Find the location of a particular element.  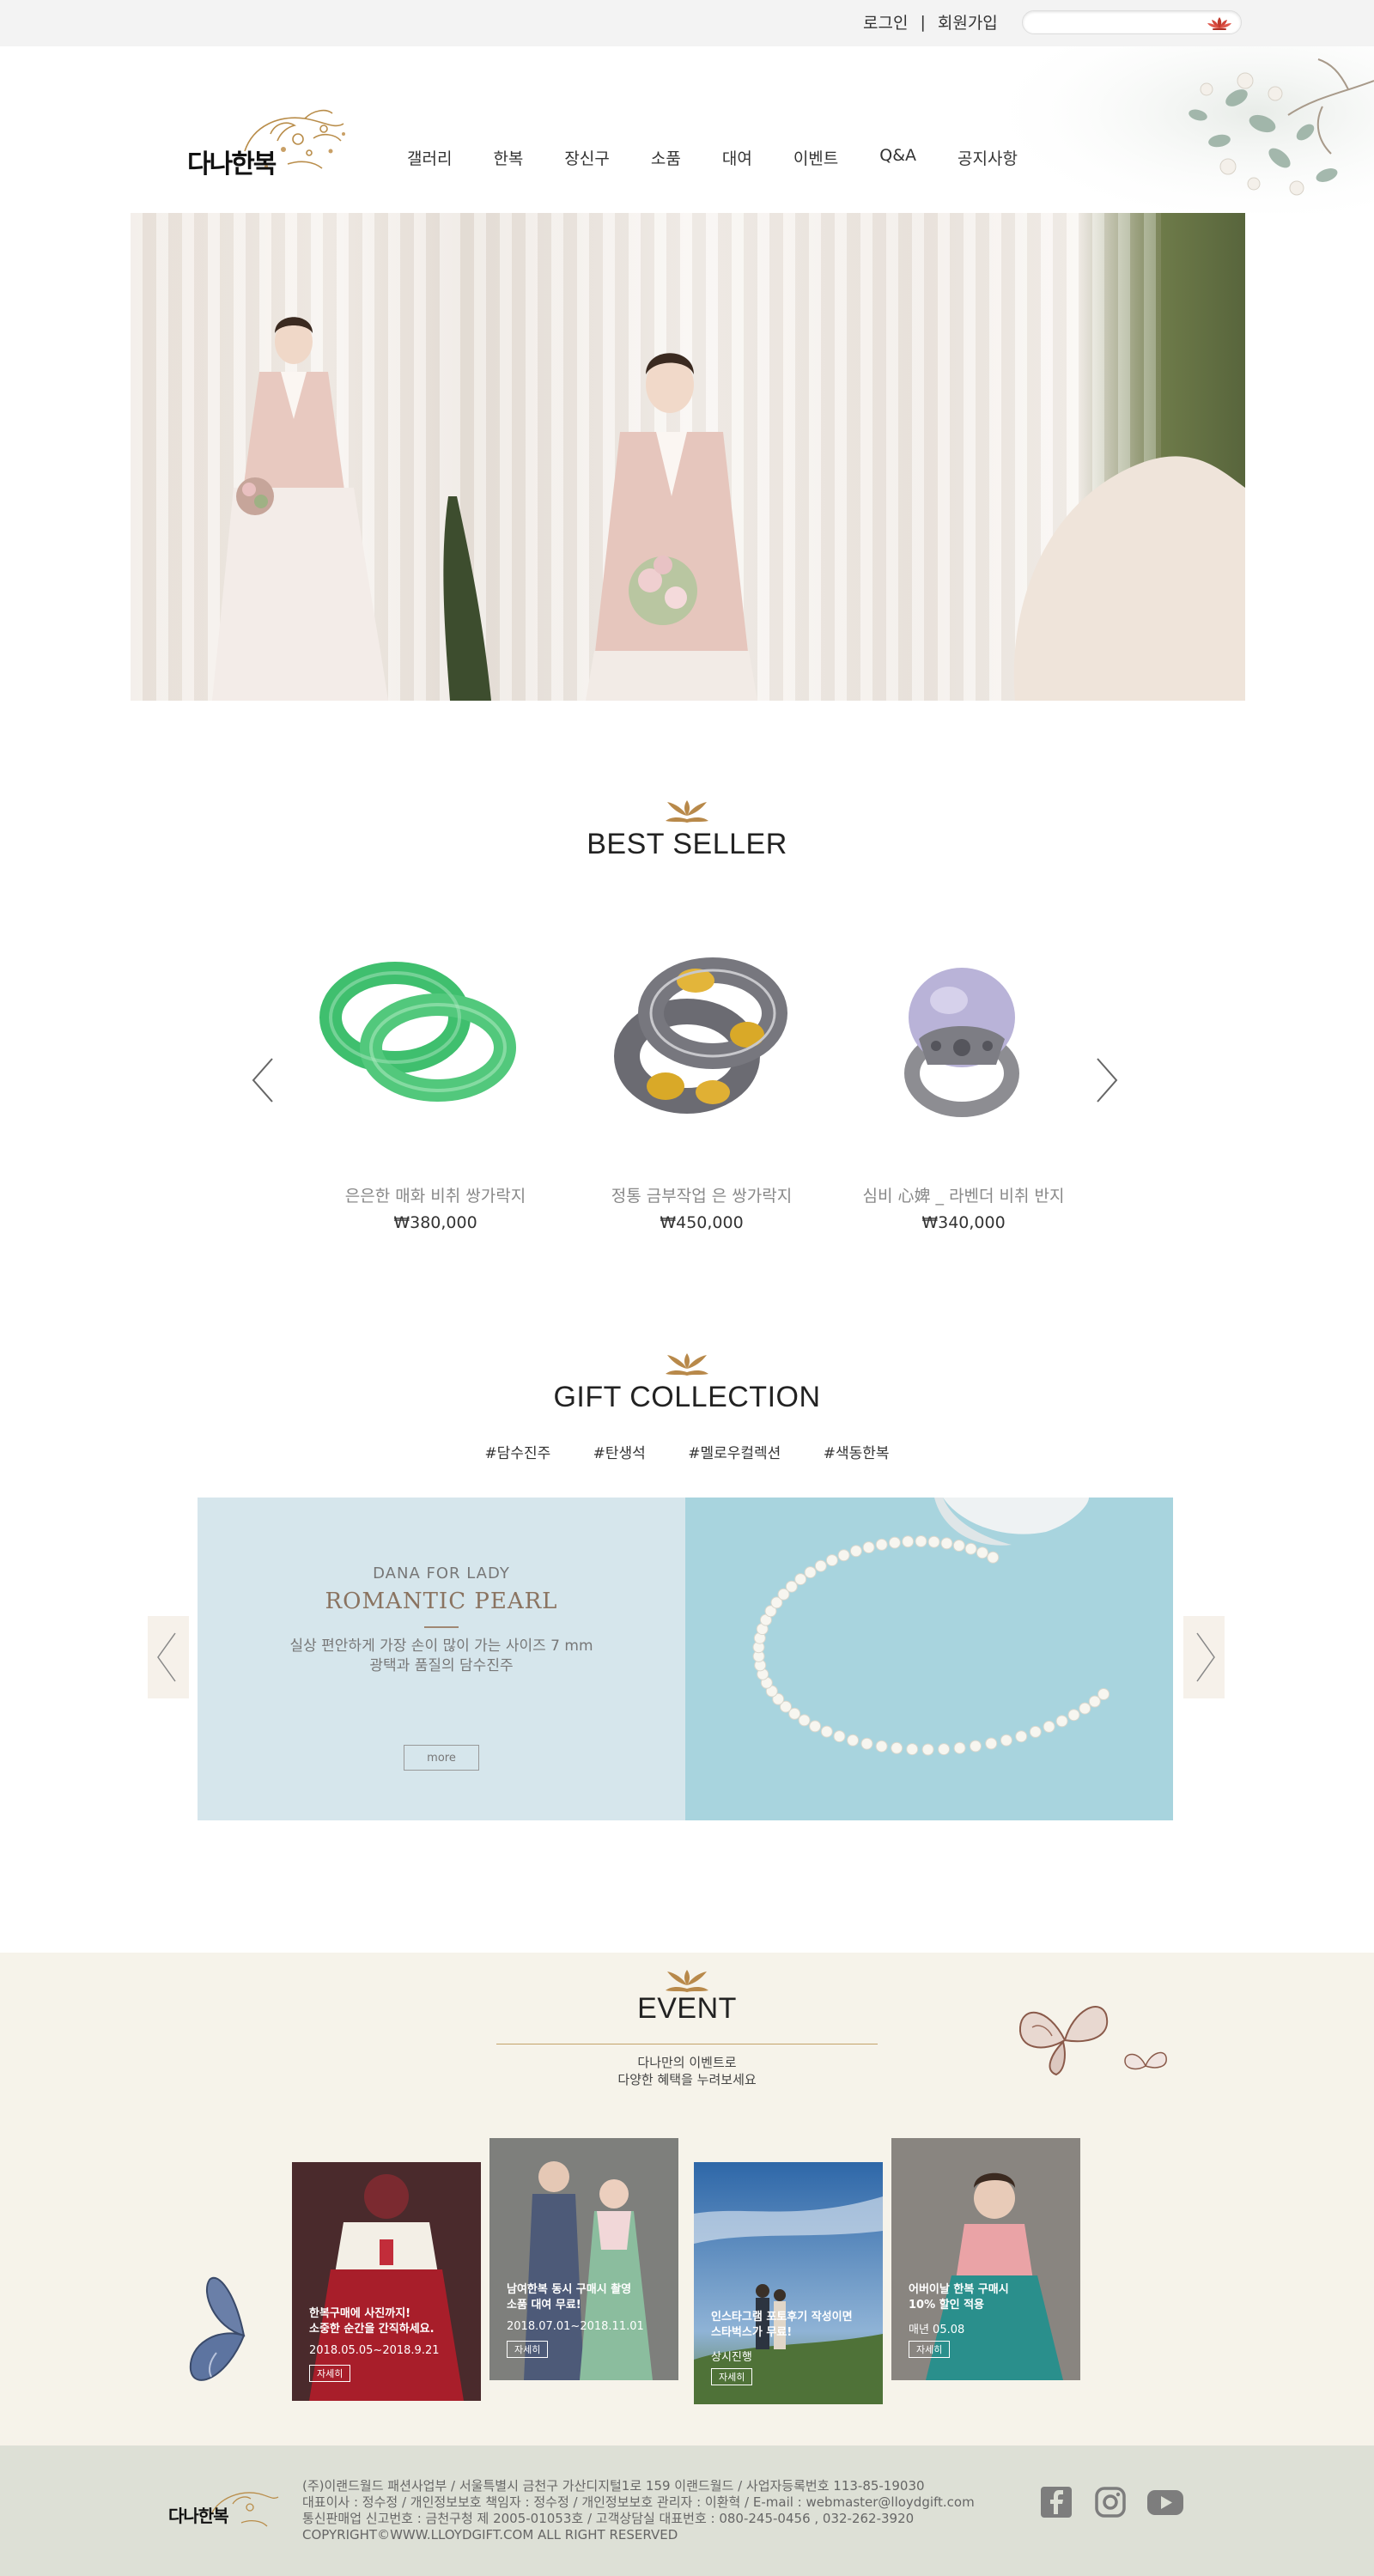

tag-saekdong-hanbok: #색동한복 is located at coordinates (857, 1453).